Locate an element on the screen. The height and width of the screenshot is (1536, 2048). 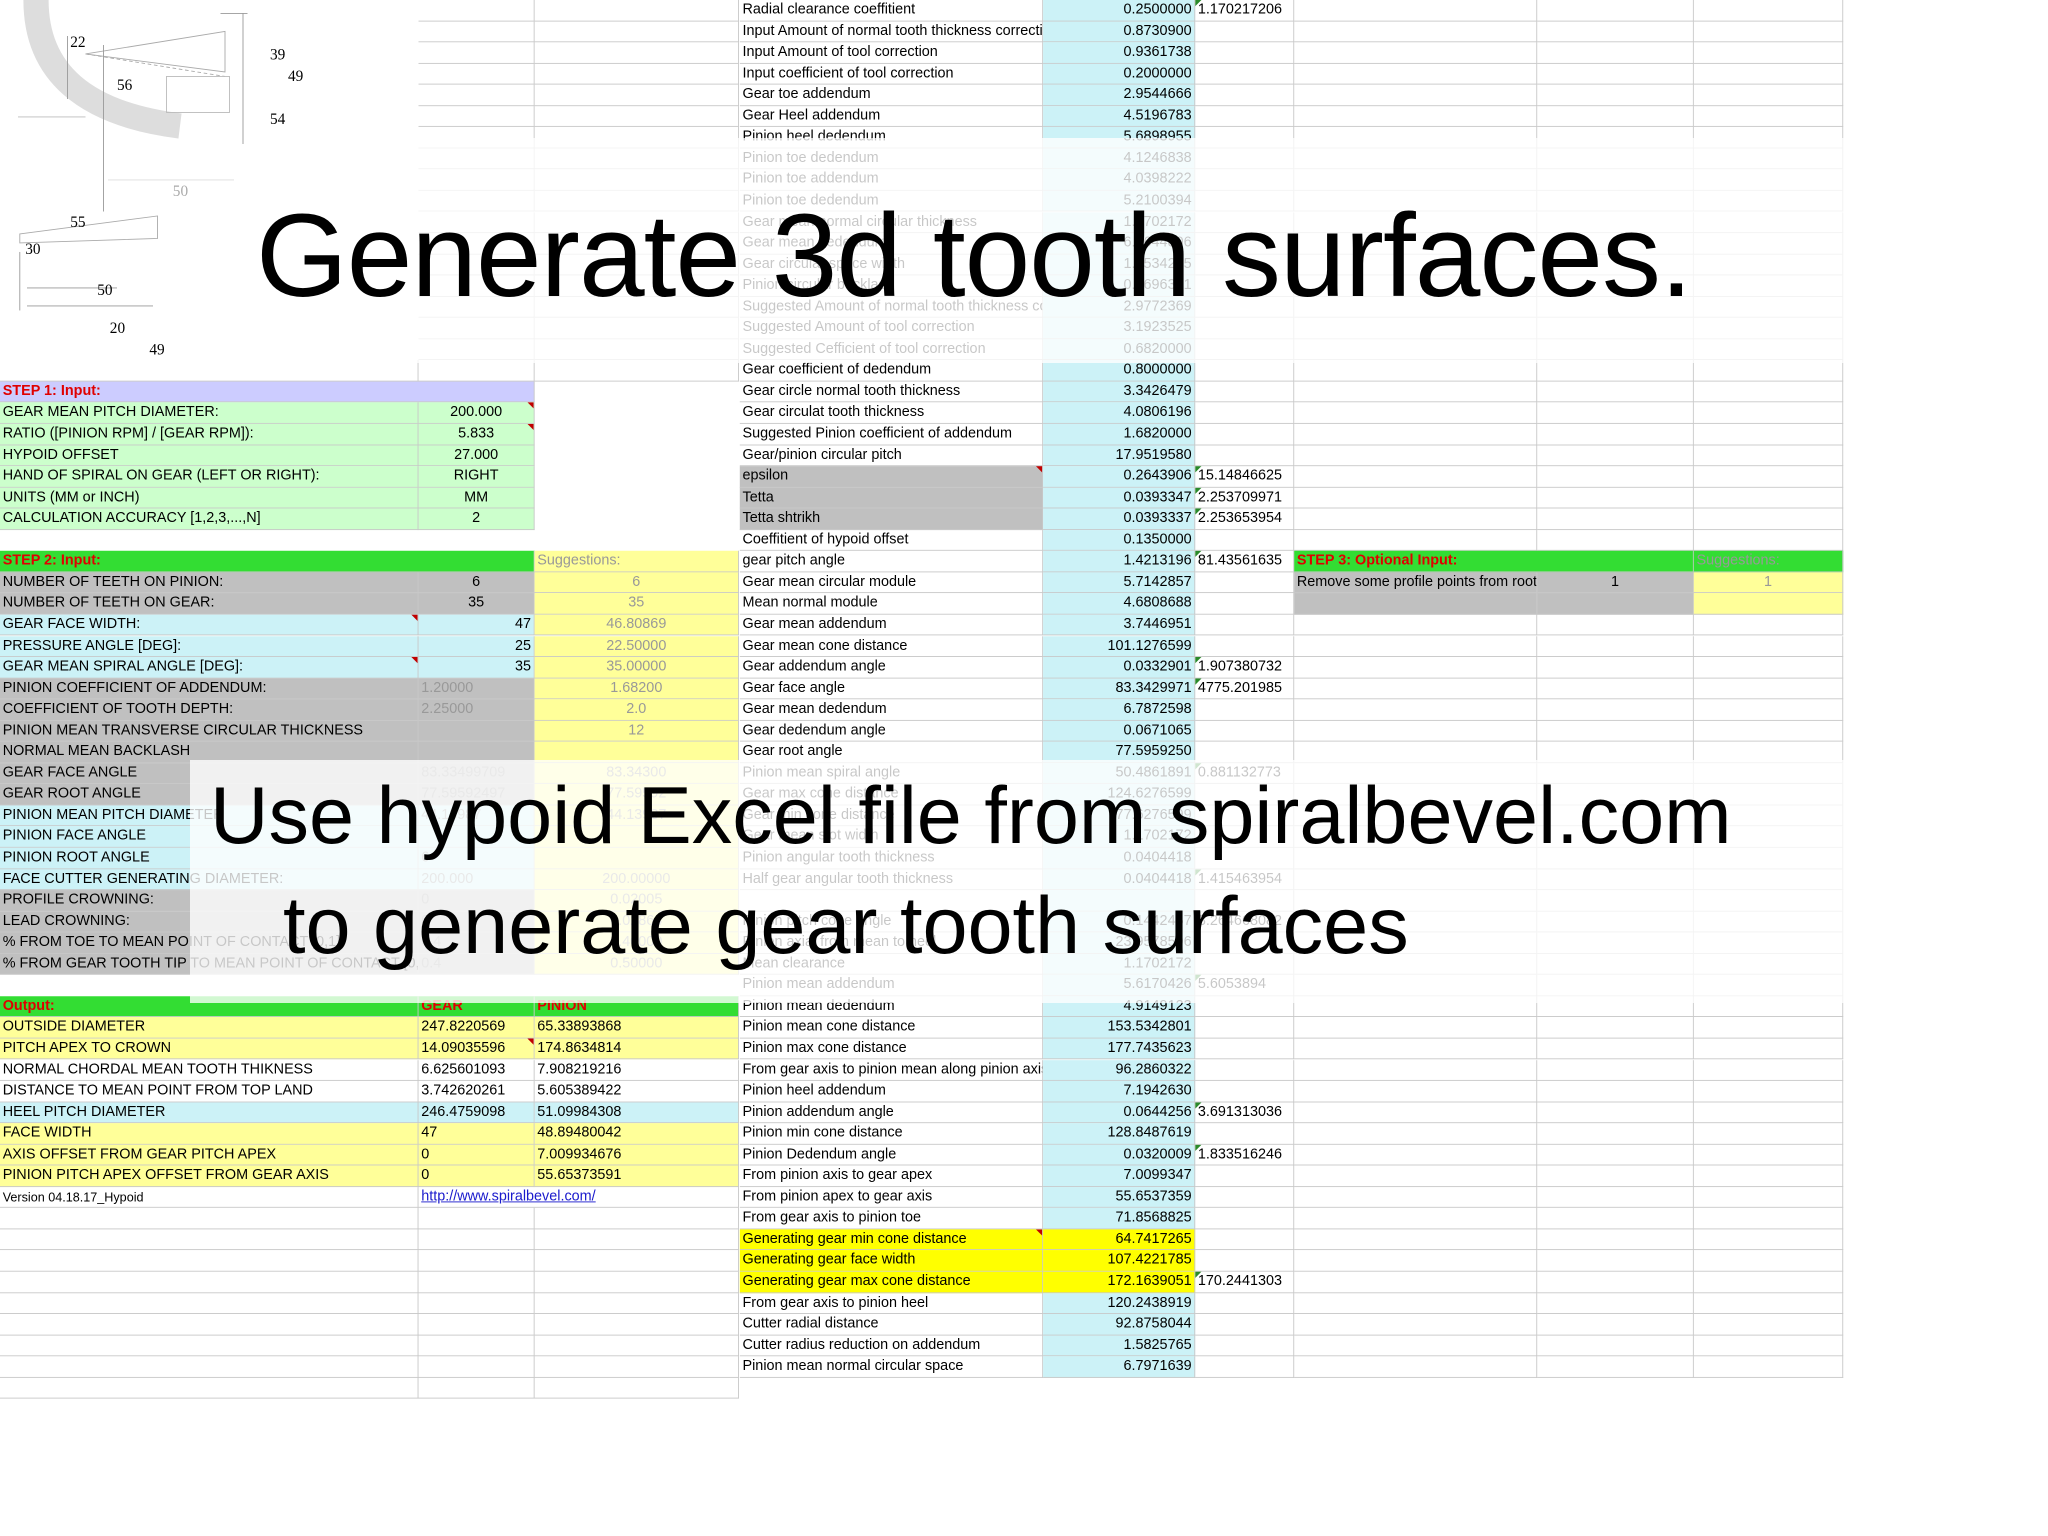
calc-value: 0.0393337 is located at coordinates (1119, 519).